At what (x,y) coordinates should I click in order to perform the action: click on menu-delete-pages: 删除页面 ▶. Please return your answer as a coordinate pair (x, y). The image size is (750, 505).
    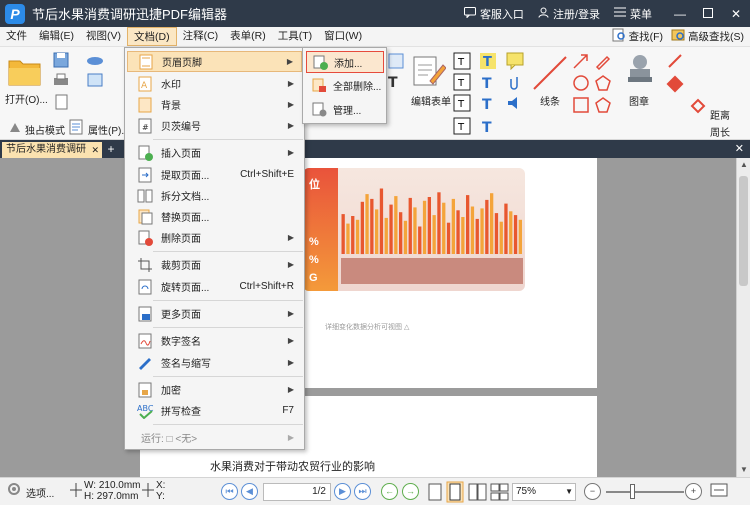
    Looking at the image, I should click on (214, 237).